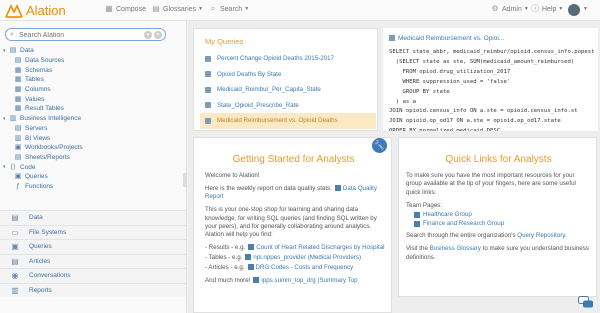  Describe the element at coordinates (277, 121) in the screenshot. I see `my-query-label: Medicaid Reimbursement vs. Opioid Deaths` at that location.